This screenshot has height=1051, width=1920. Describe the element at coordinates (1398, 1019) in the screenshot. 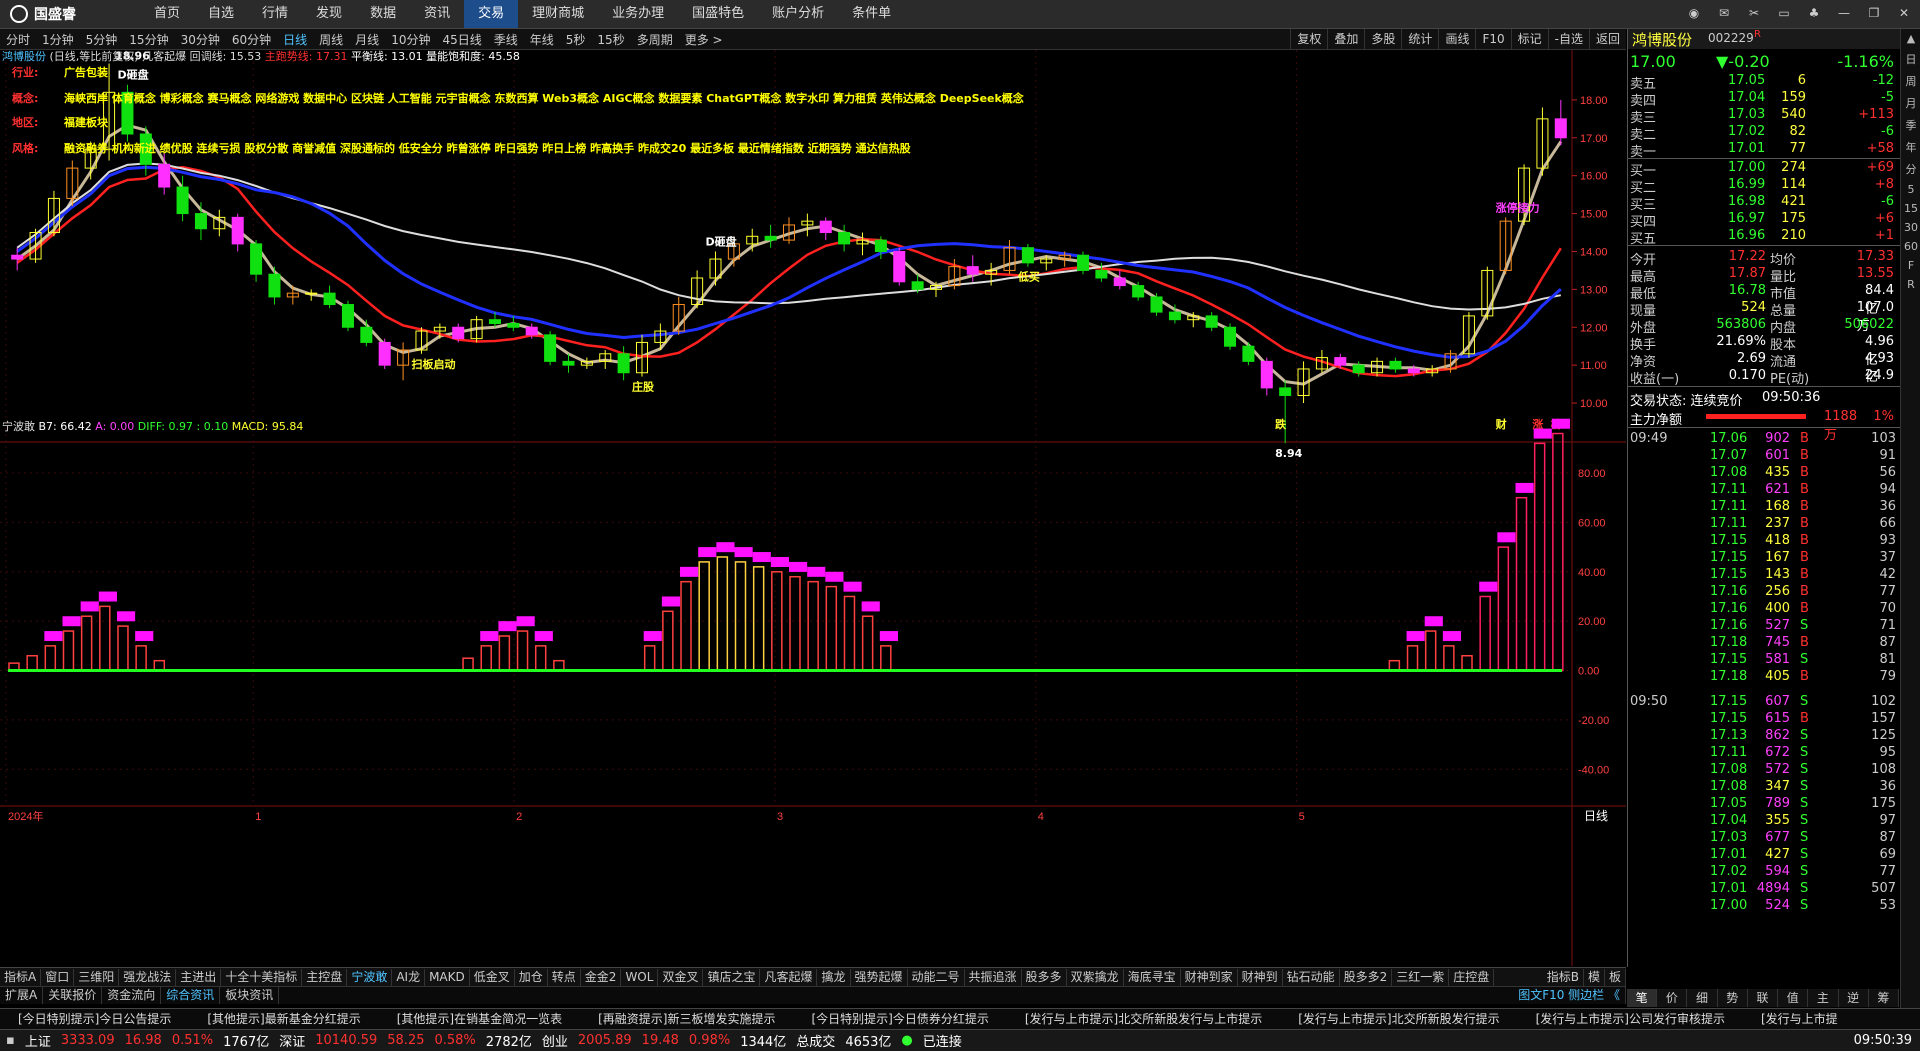

I see `news-item: [发行与上市提示]北交所新股发行提示` at that location.